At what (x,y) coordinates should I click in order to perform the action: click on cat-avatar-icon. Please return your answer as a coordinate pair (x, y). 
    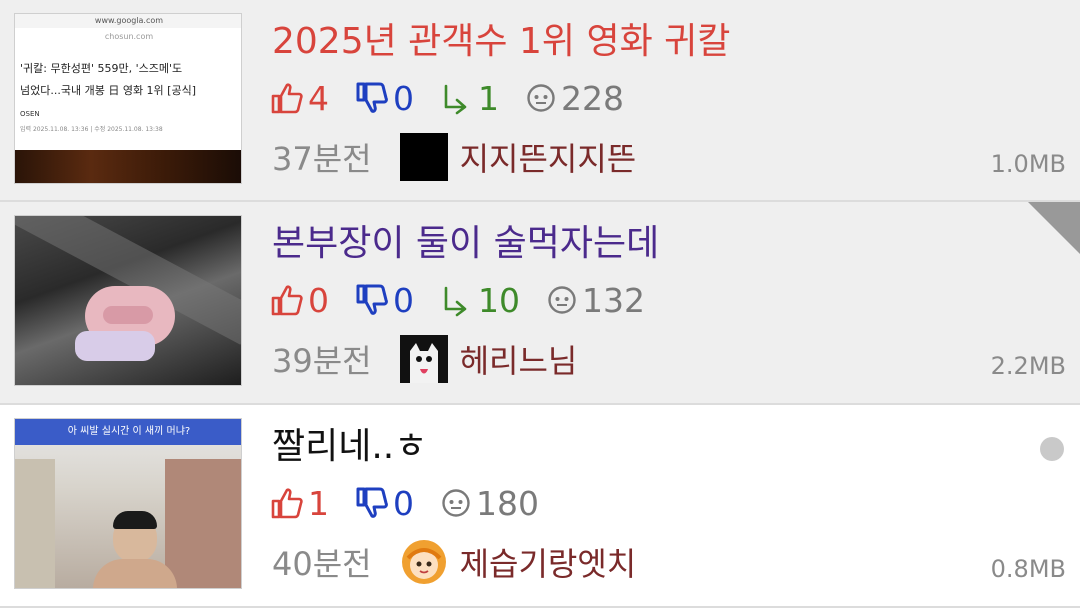
    Looking at the image, I should click on (423, 359).